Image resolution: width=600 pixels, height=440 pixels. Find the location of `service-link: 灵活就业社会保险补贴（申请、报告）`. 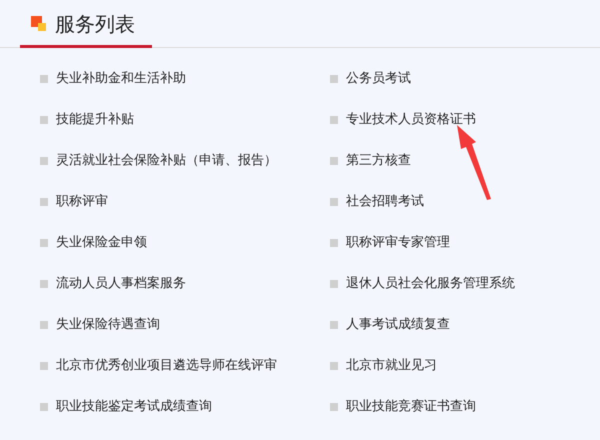

service-link: 灵活就业社会保险补贴（申请、报告） is located at coordinates (166, 160).